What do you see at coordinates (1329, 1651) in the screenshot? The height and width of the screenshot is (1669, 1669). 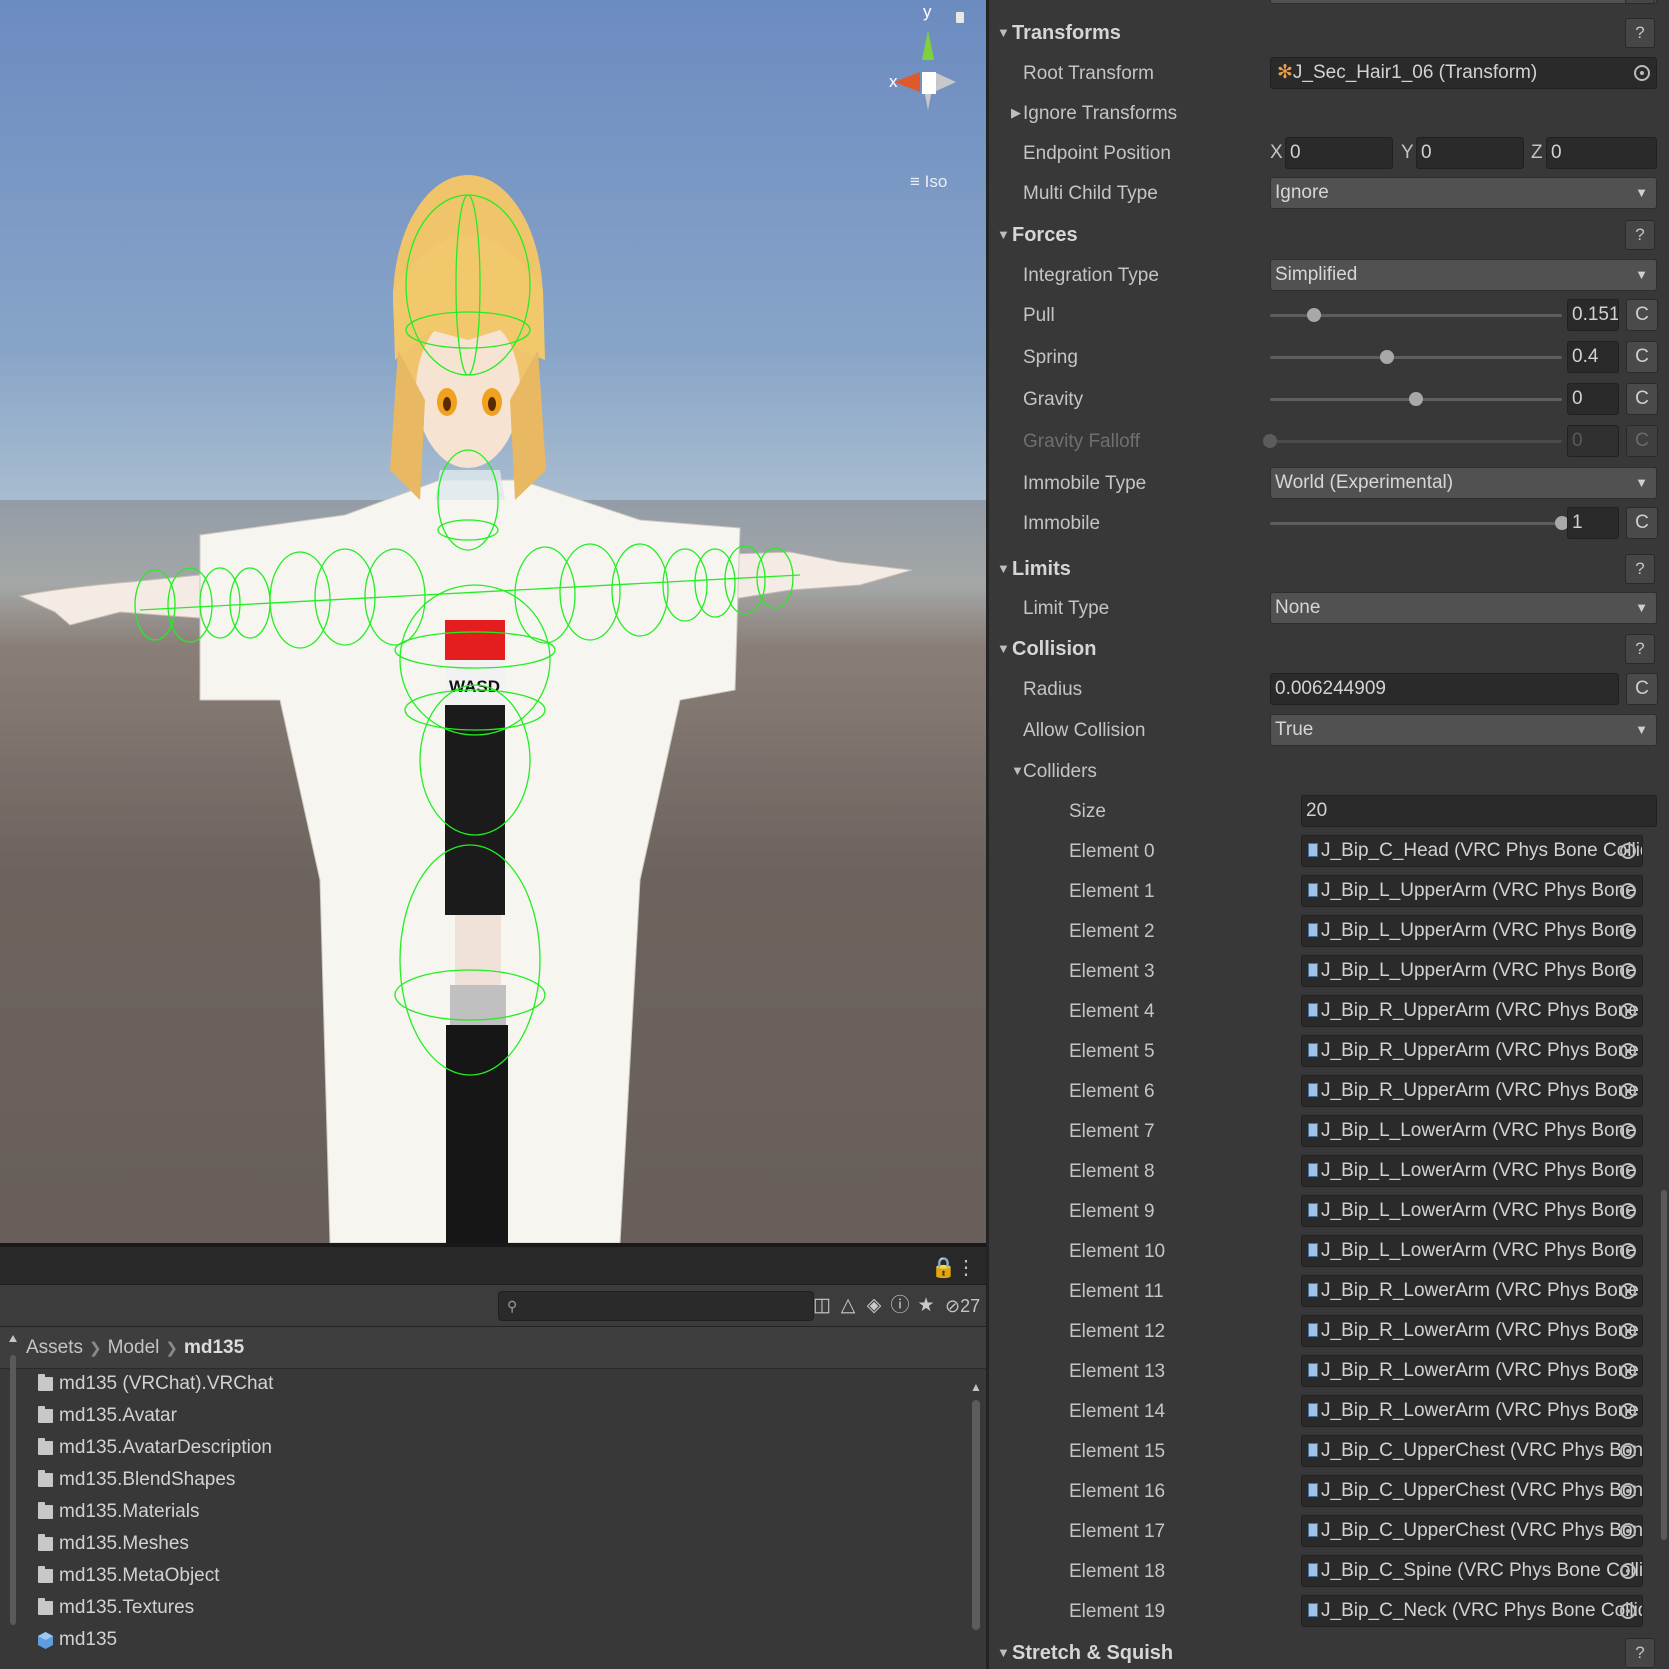 I see `section-stretch-squish: ▼ Stretch & Squish ?` at bounding box center [1329, 1651].